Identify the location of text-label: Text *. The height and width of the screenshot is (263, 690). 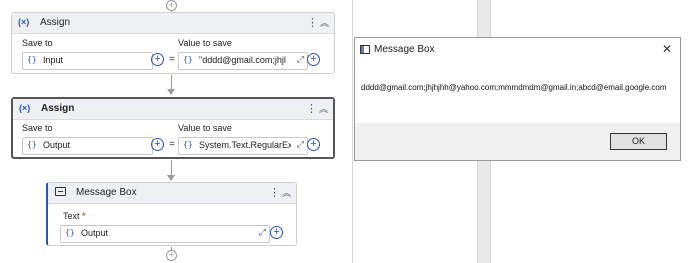
(74, 216).